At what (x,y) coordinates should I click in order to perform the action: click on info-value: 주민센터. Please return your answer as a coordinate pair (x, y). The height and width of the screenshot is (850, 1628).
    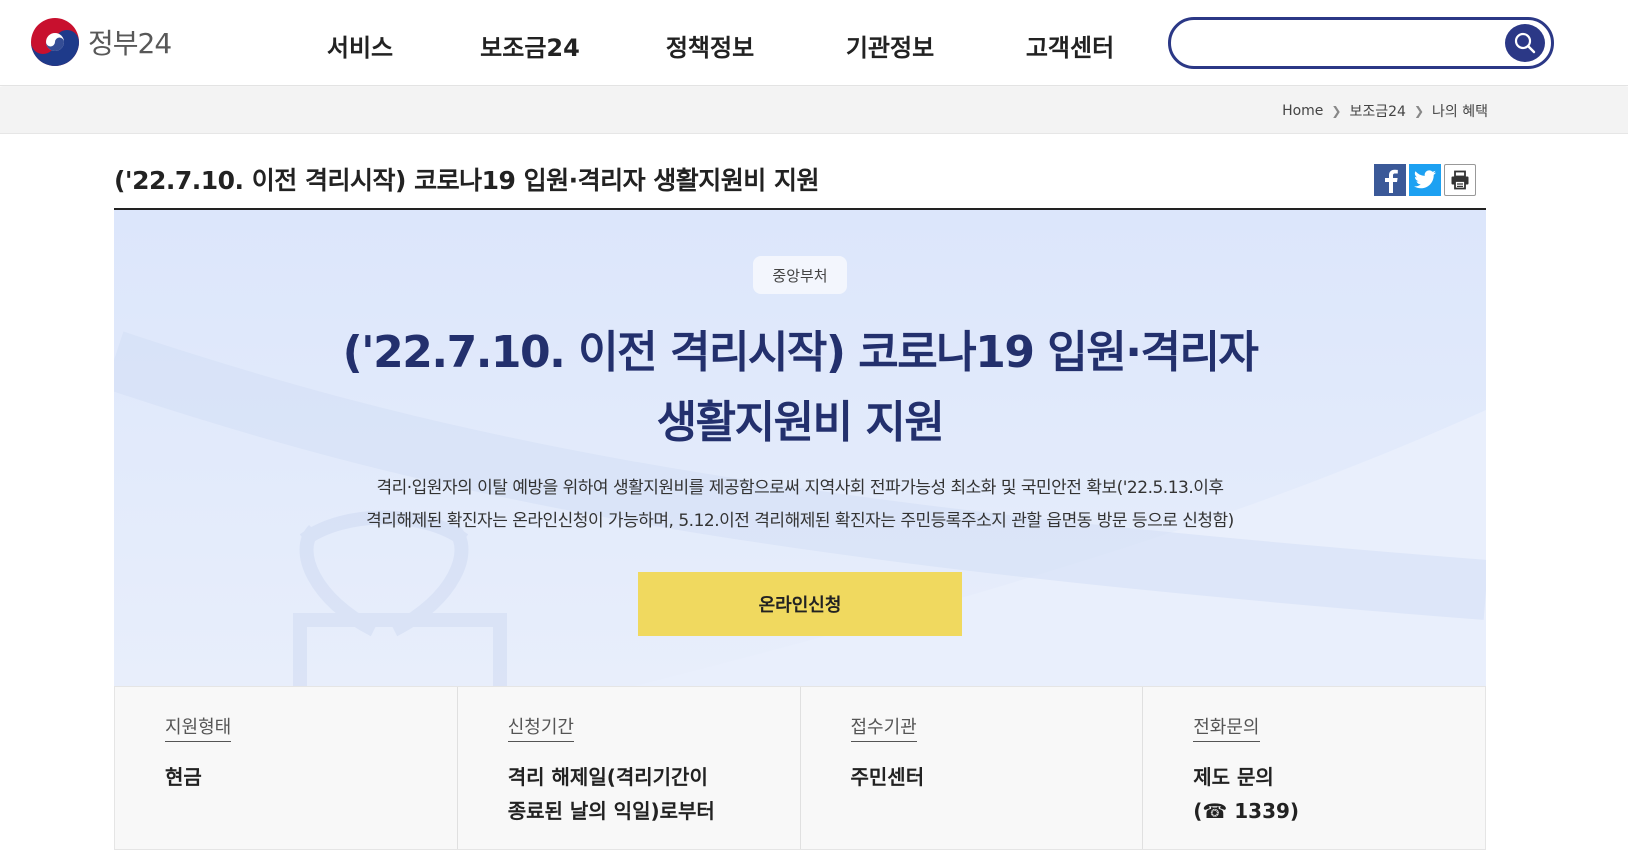
    Looking at the image, I should click on (981, 777).